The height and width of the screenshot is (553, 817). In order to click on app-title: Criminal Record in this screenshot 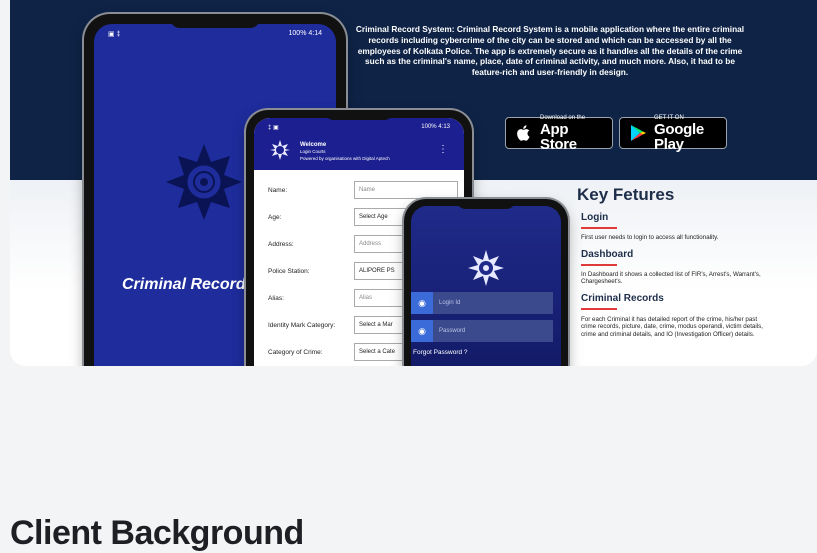, I will do `click(184, 284)`.